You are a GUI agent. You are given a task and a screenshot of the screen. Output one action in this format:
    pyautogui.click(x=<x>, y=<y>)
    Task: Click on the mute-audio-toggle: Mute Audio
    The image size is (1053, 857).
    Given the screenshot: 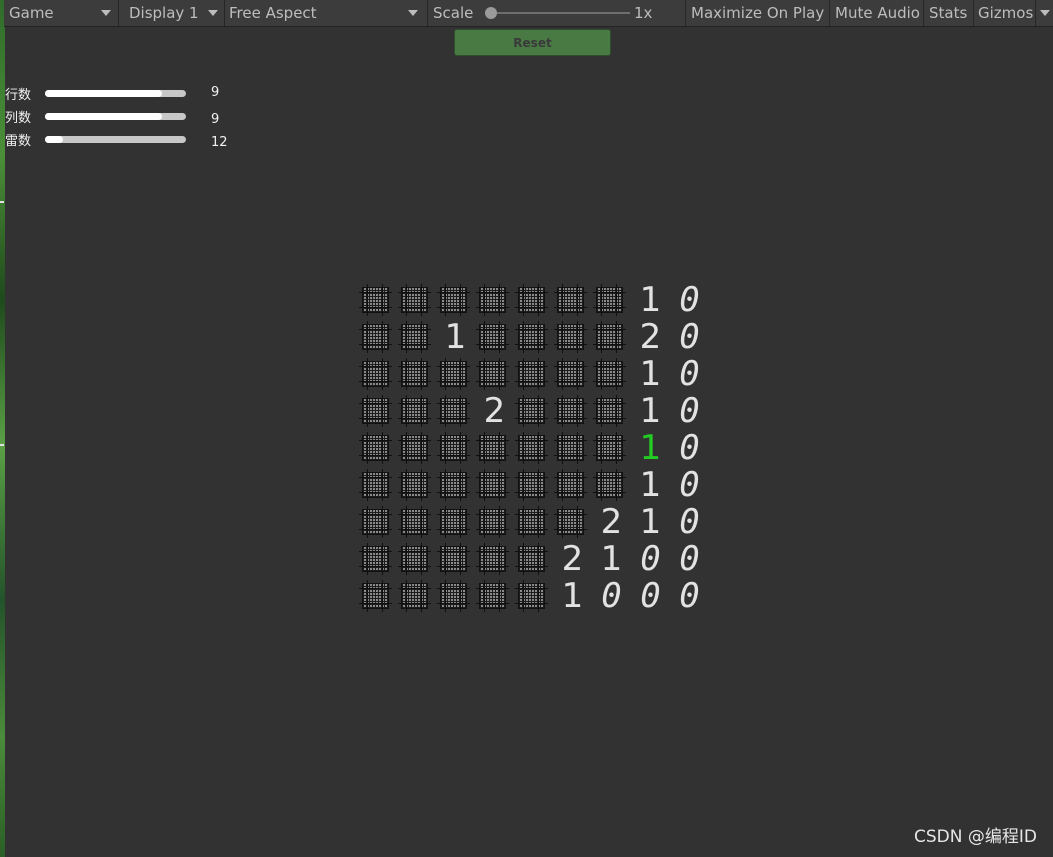 What is the action you would take?
    pyautogui.click(x=877, y=13)
    